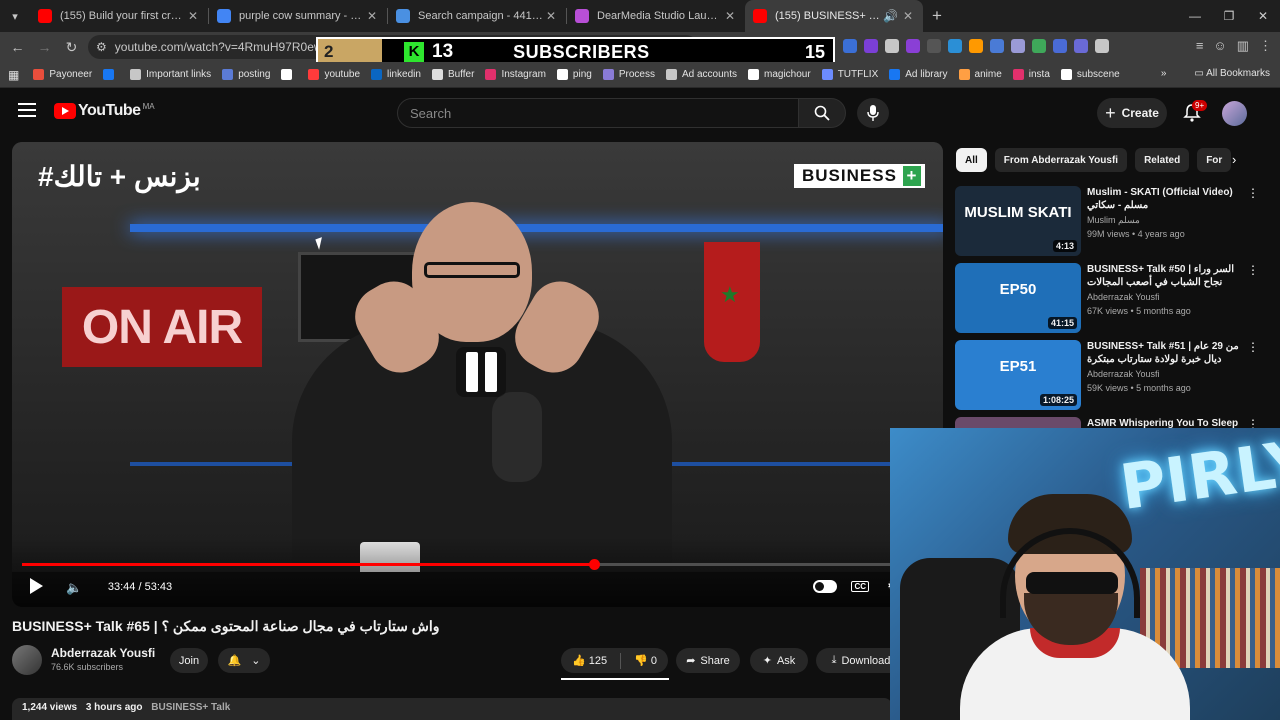 This screenshot has width=1280, height=720. Describe the element at coordinates (1234, 113) in the screenshot. I see `account-avatar` at that location.